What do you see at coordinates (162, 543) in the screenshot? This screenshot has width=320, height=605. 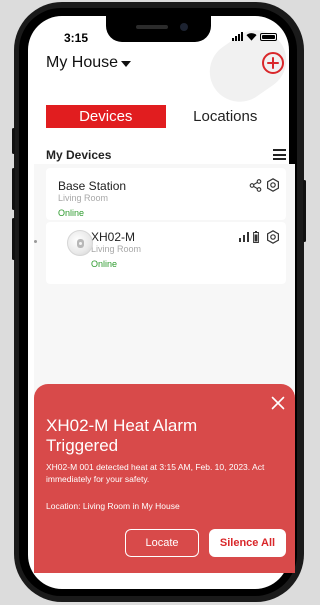 I see `locate-button: Locate` at bounding box center [162, 543].